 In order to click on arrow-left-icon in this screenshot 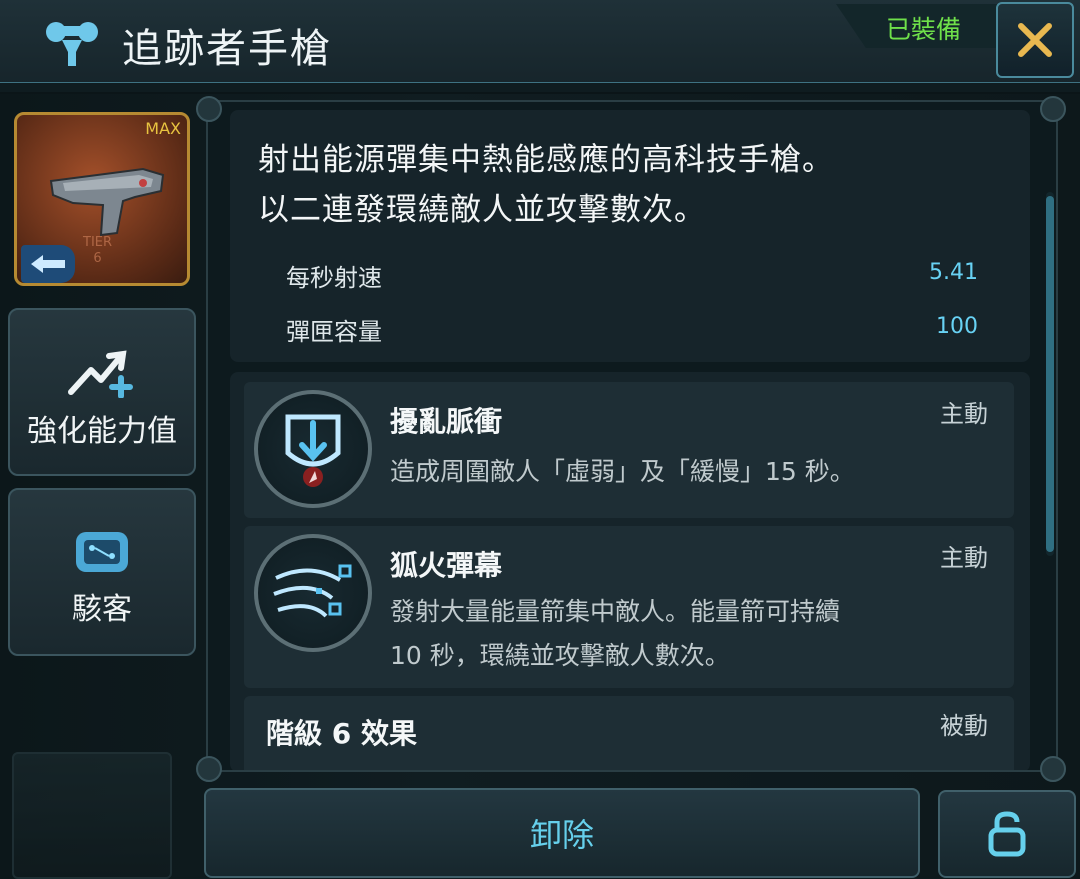, I will do `click(48, 264)`.